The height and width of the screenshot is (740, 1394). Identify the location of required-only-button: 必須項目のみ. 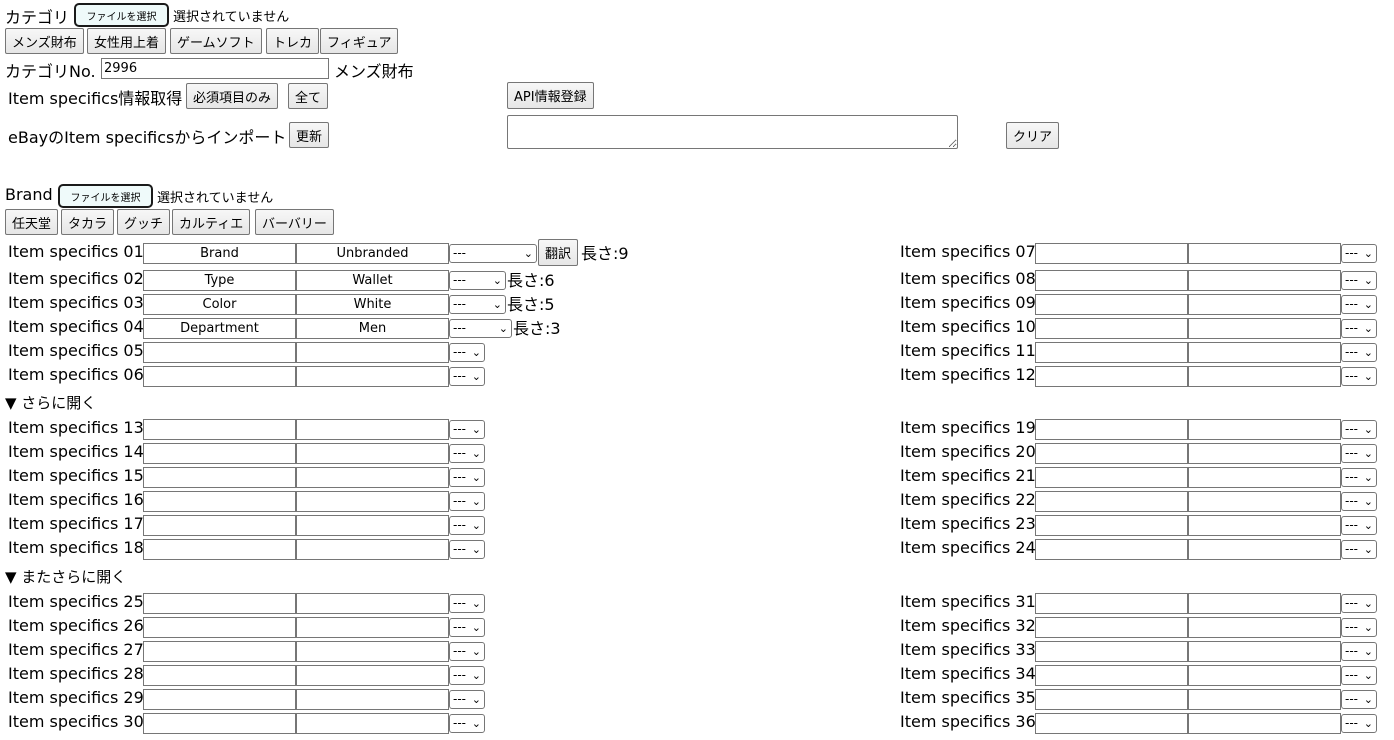
(232, 96).